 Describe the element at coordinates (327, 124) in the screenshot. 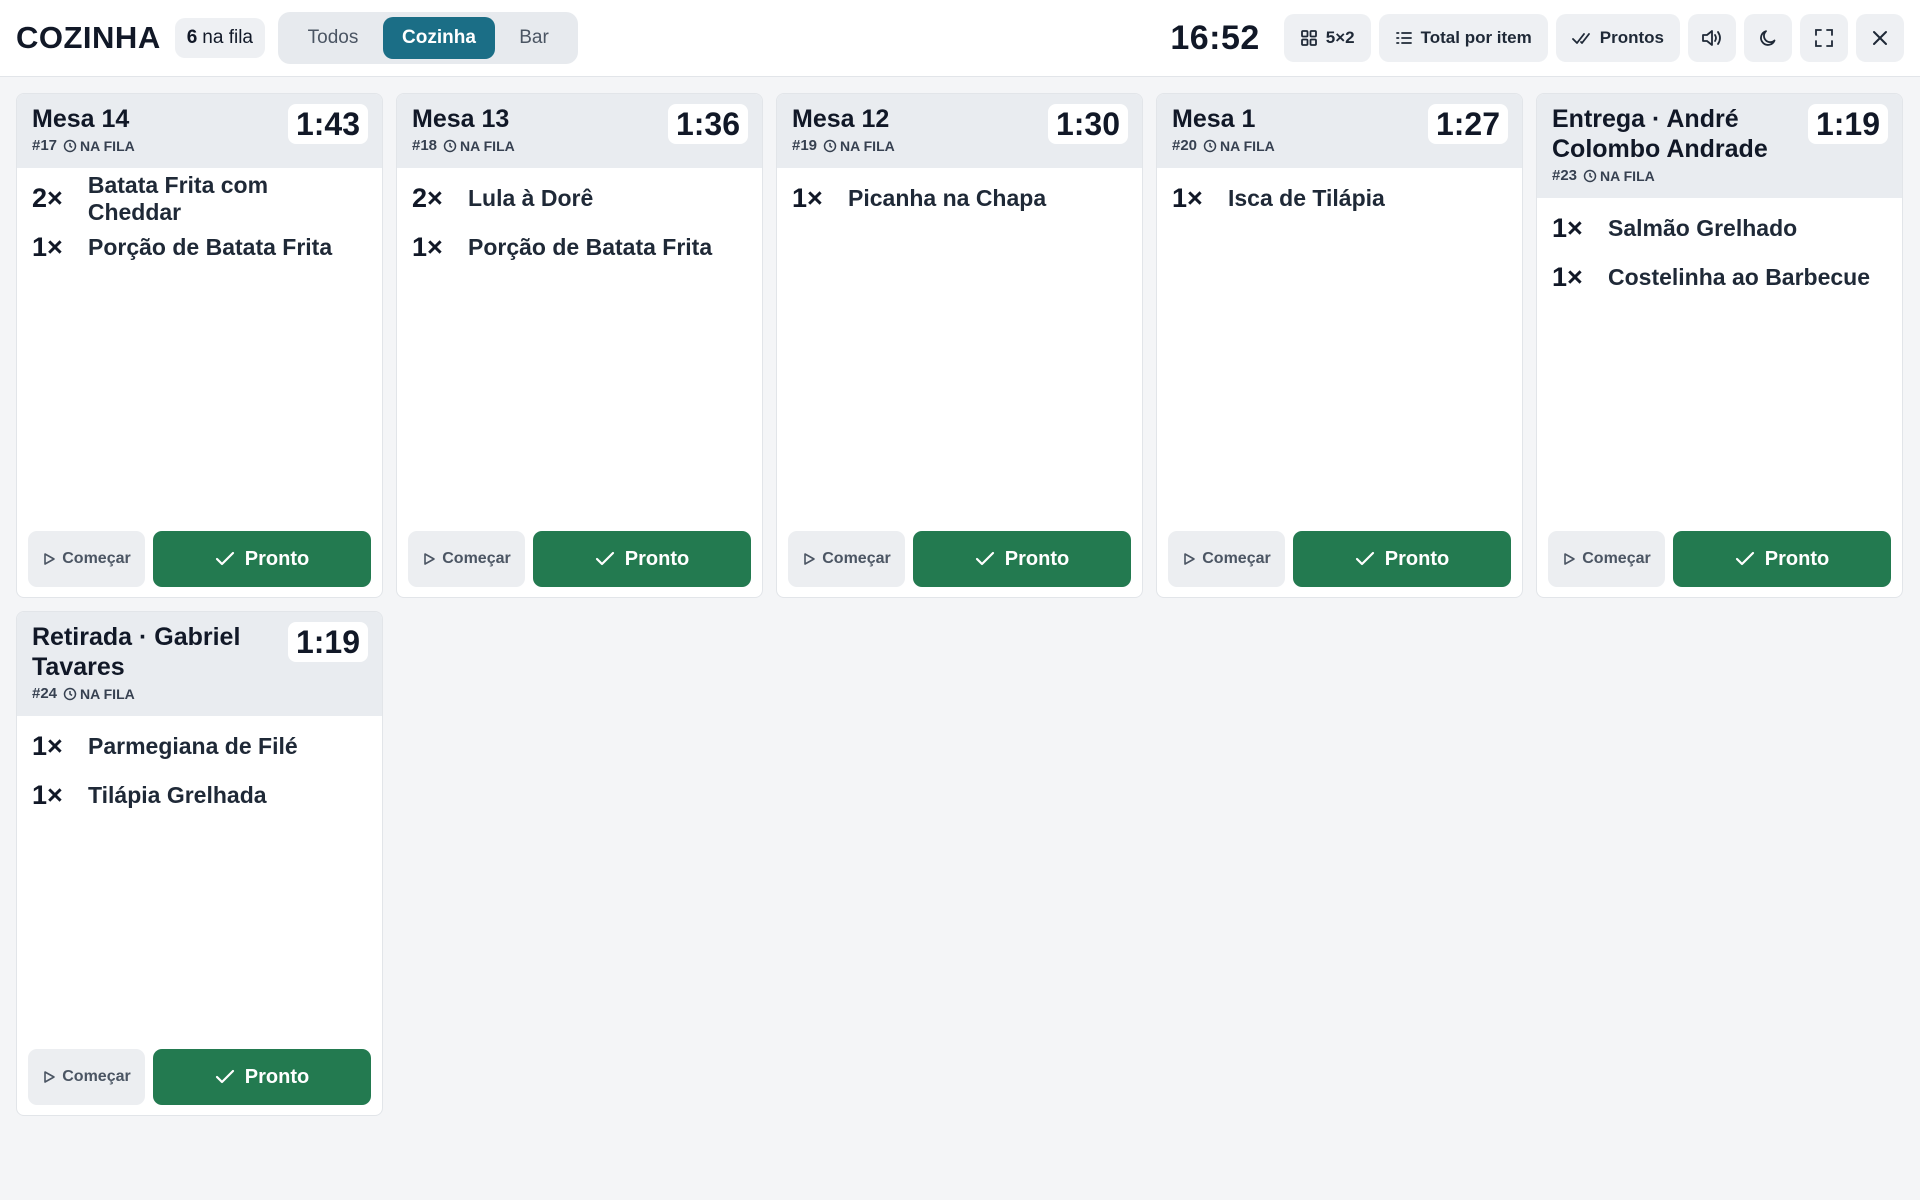

I see `order-timer: 1:43` at that location.